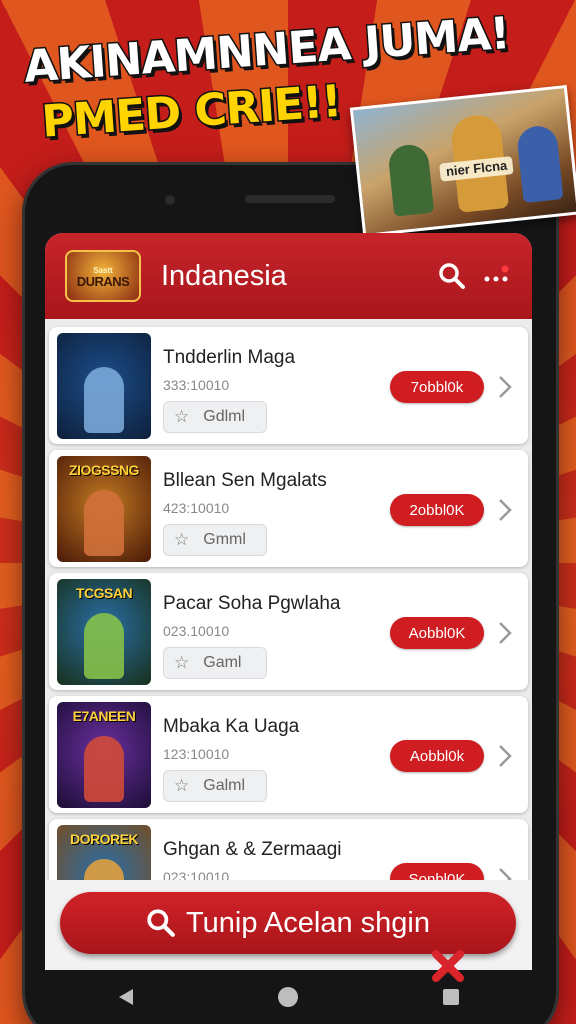 This screenshot has width=576, height=1024. I want to click on item-tag-chip: ☆ Gdlml, so click(215, 417).